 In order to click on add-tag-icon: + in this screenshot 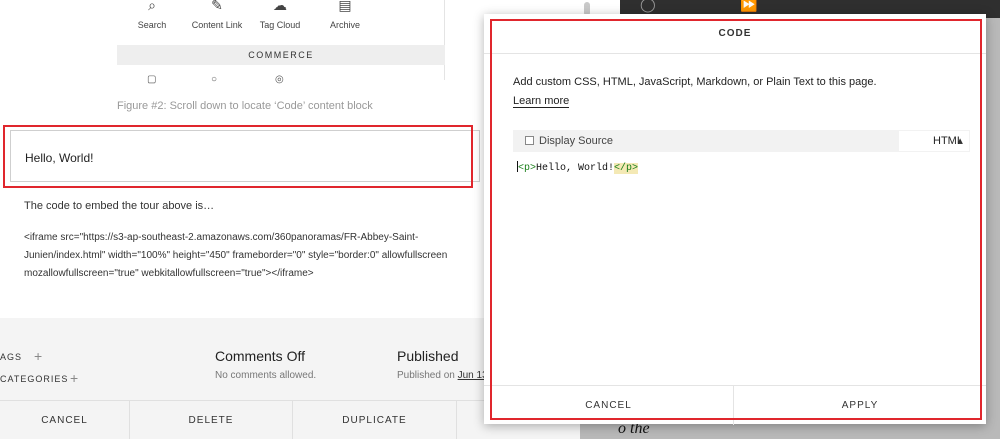, I will do `click(38, 356)`.